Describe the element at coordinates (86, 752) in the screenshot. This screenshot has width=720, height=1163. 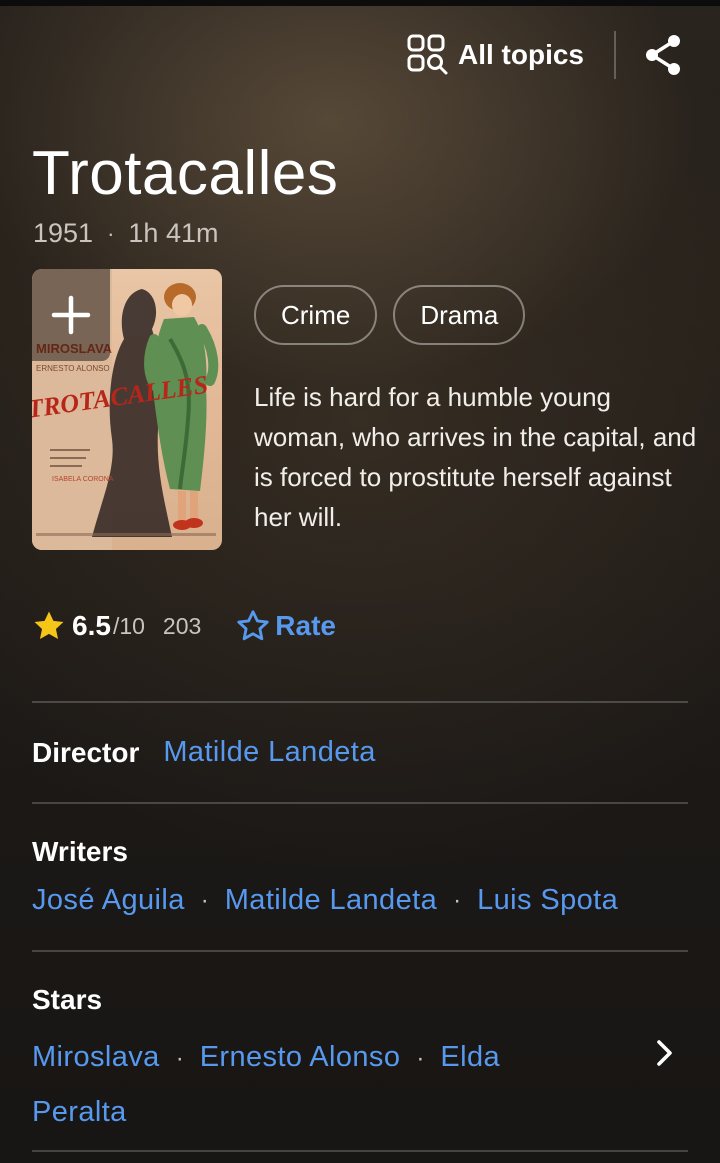
I see `director-label: Director` at that location.